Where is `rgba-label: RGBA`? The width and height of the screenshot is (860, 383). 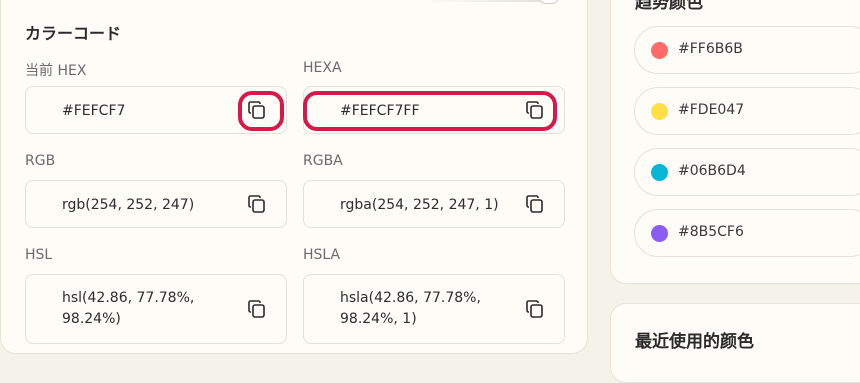
rgba-label: RGBA is located at coordinates (323, 161).